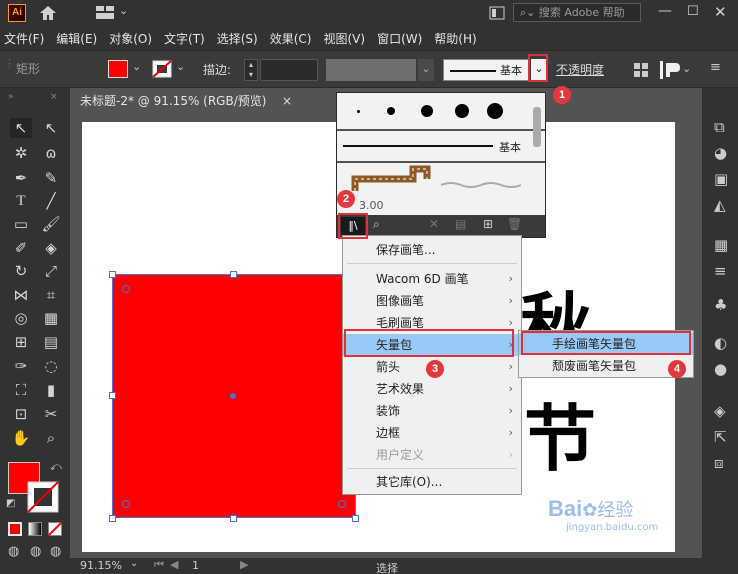 The height and width of the screenshot is (574, 738). What do you see at coordinates (434, 224) in the screenshot?
I see `remove-stroke-icon: ✕` at bounding box center [434, 224].